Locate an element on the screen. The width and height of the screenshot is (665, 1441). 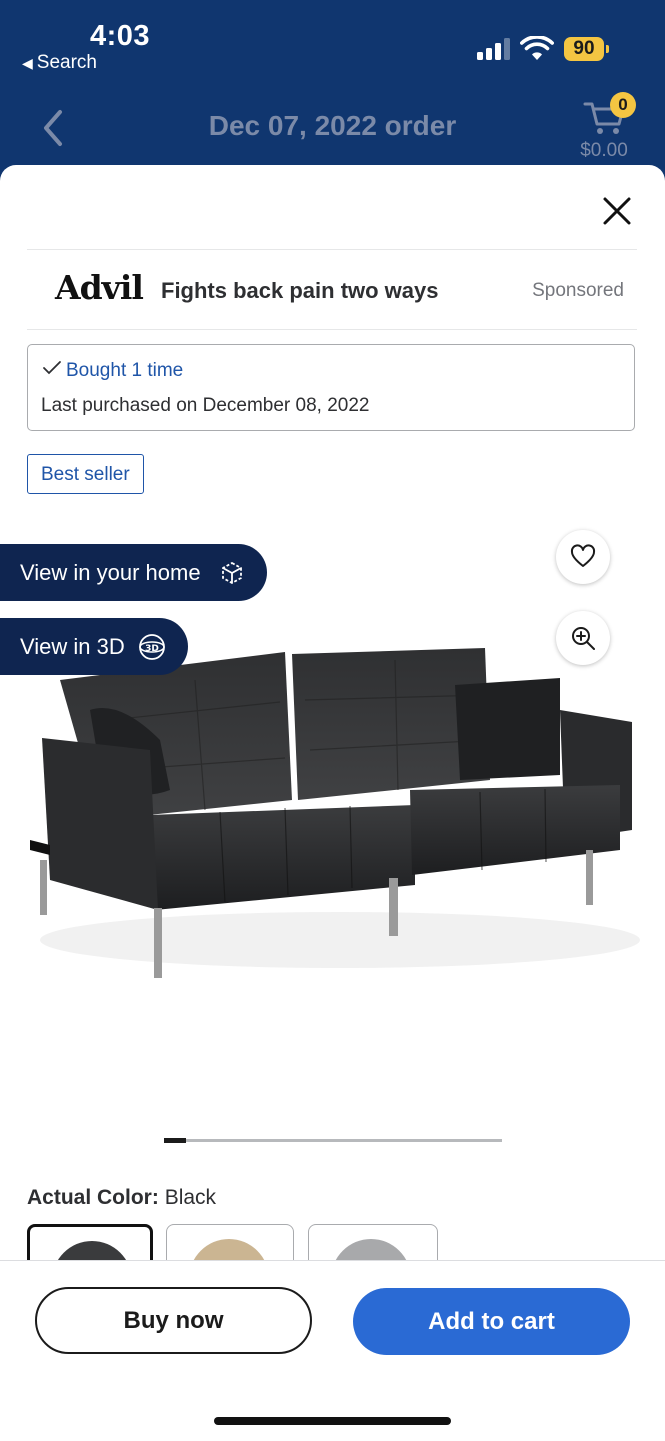
3d-rotate-icon: 3D is located at coordinates (152, 647).